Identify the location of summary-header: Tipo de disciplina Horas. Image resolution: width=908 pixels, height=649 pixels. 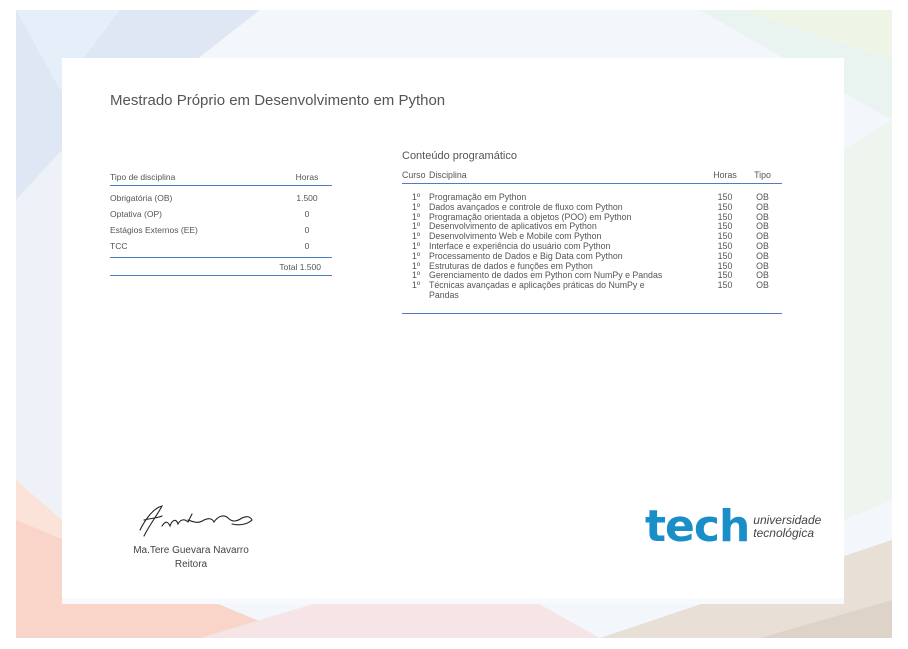
(221, 179).